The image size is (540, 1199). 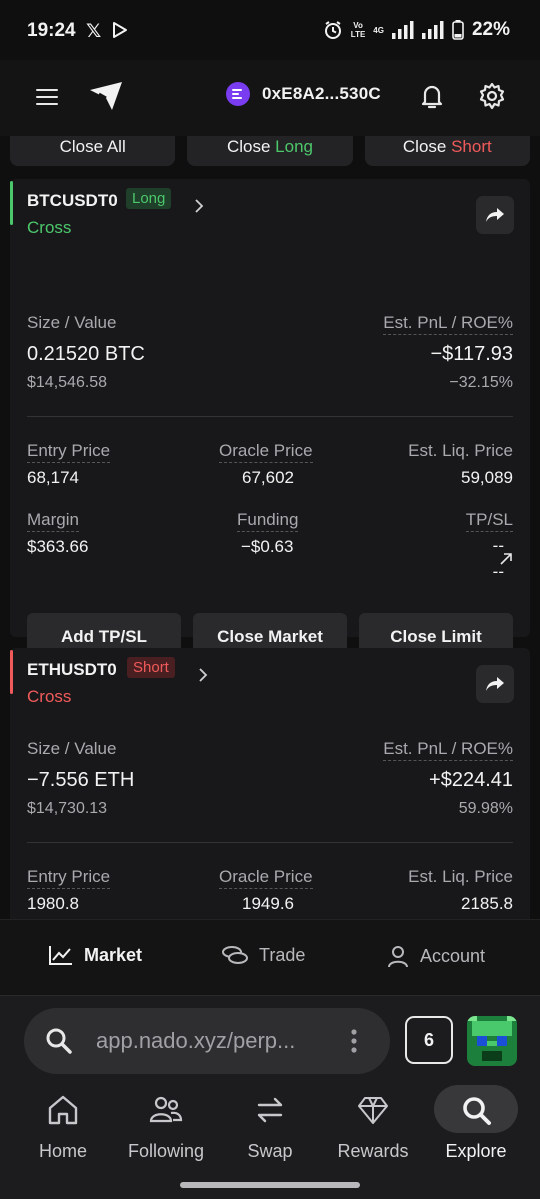 I want to click on more-vertical-icon, so click(x=354, y=1041).